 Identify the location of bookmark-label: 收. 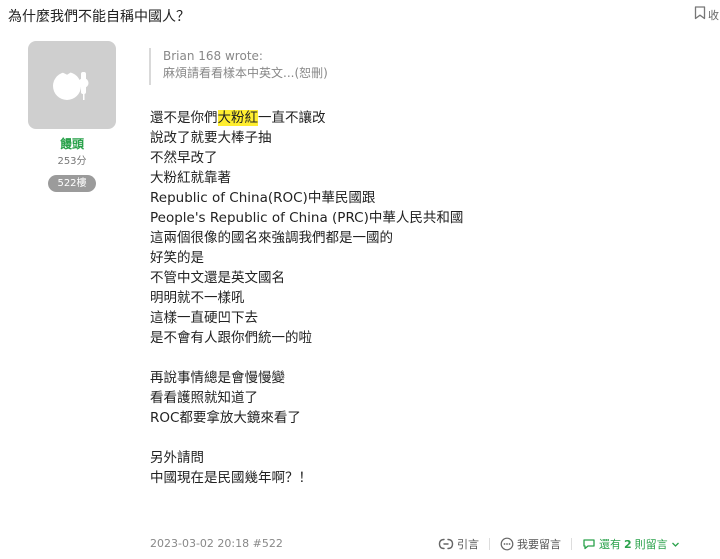
(713, 15).